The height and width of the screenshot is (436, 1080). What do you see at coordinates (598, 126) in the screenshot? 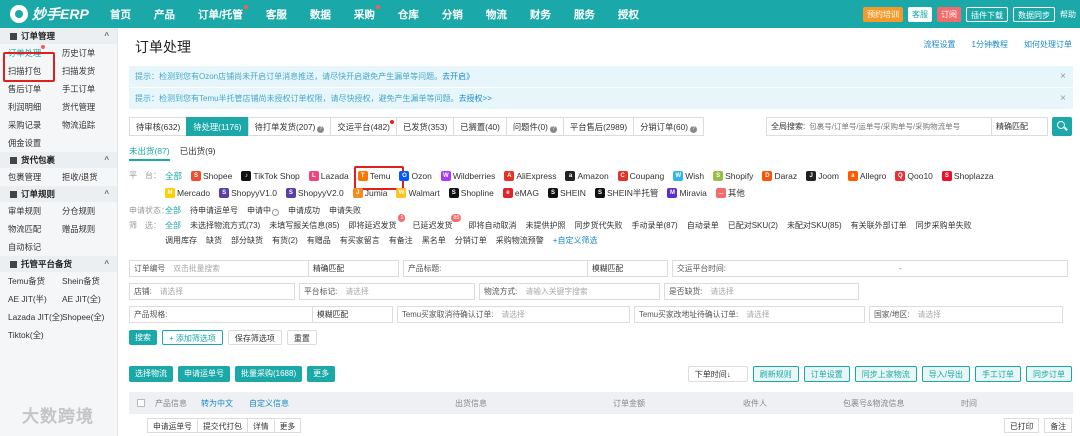
I see `tab-status: 平台售后(2989)` at bounding box center [598, 126].